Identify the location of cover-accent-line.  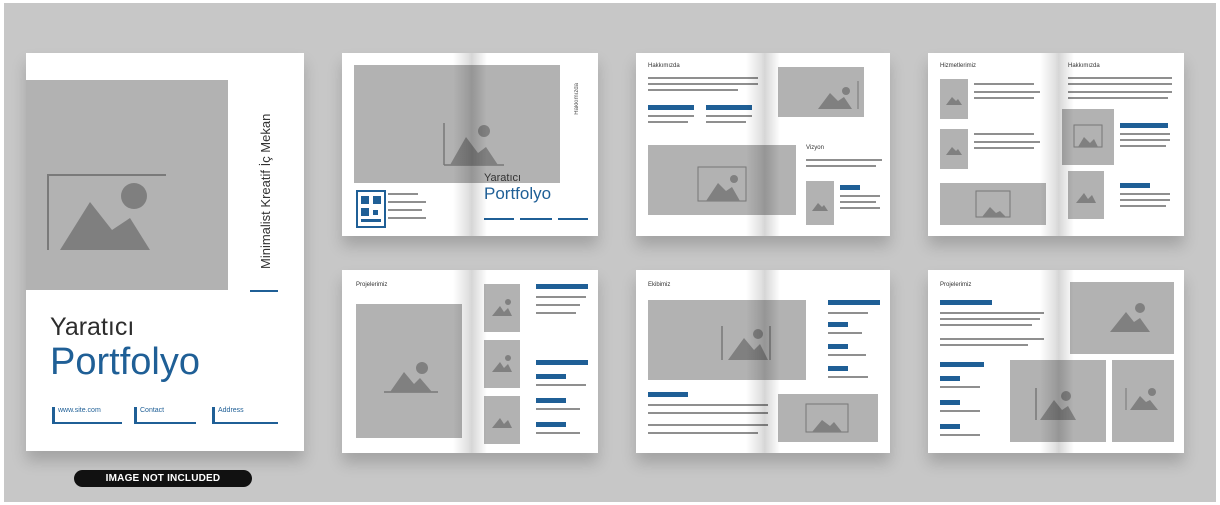
(264, 291).